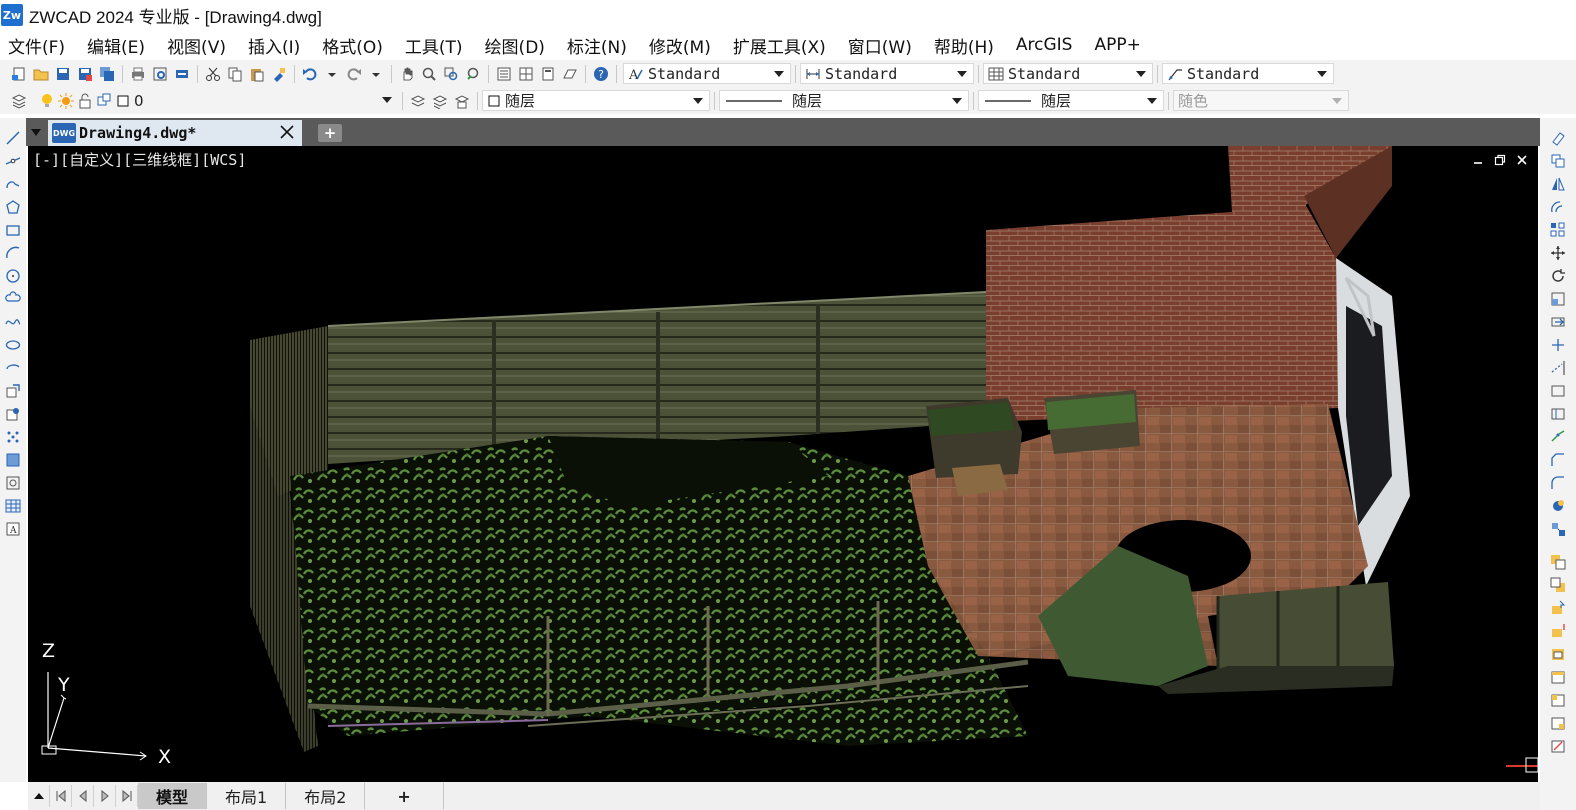 Image resolution: width=1576 pixels, height=810 pixels. I want to click on menu-draw: 绘图(D), so click(515, 45).